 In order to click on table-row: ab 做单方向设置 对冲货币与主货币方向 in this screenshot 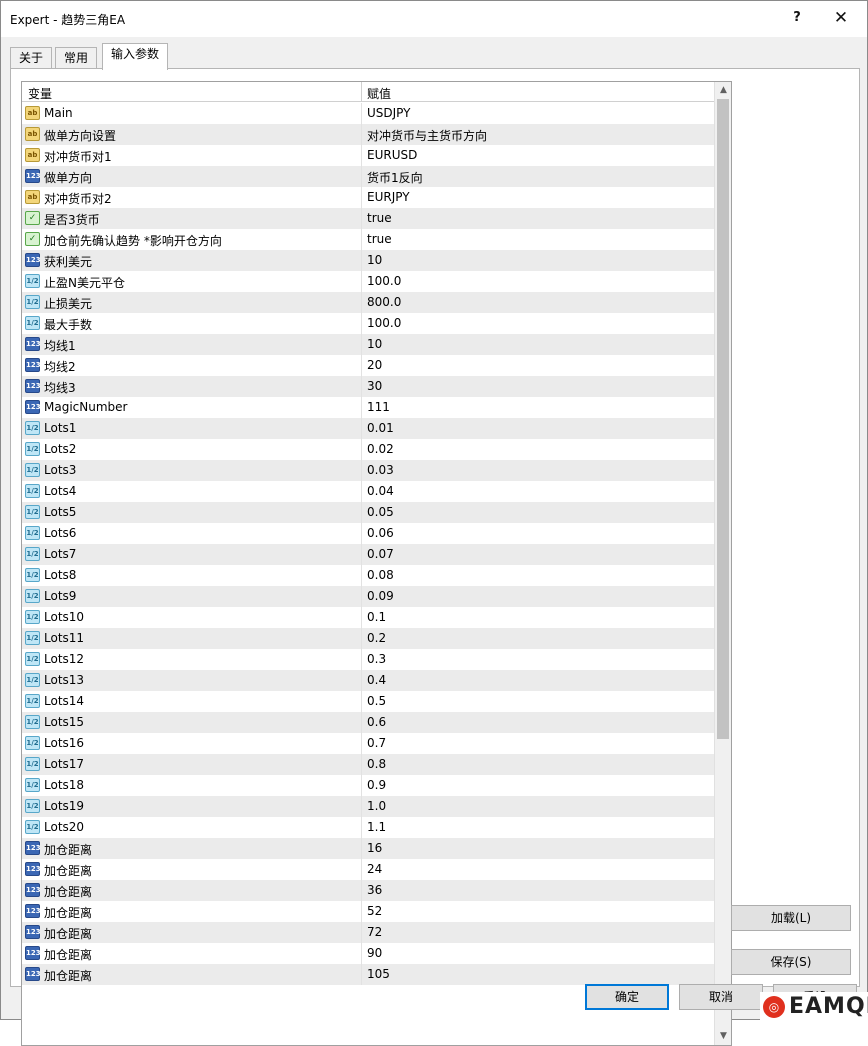, I will do `click(368, 134)`.